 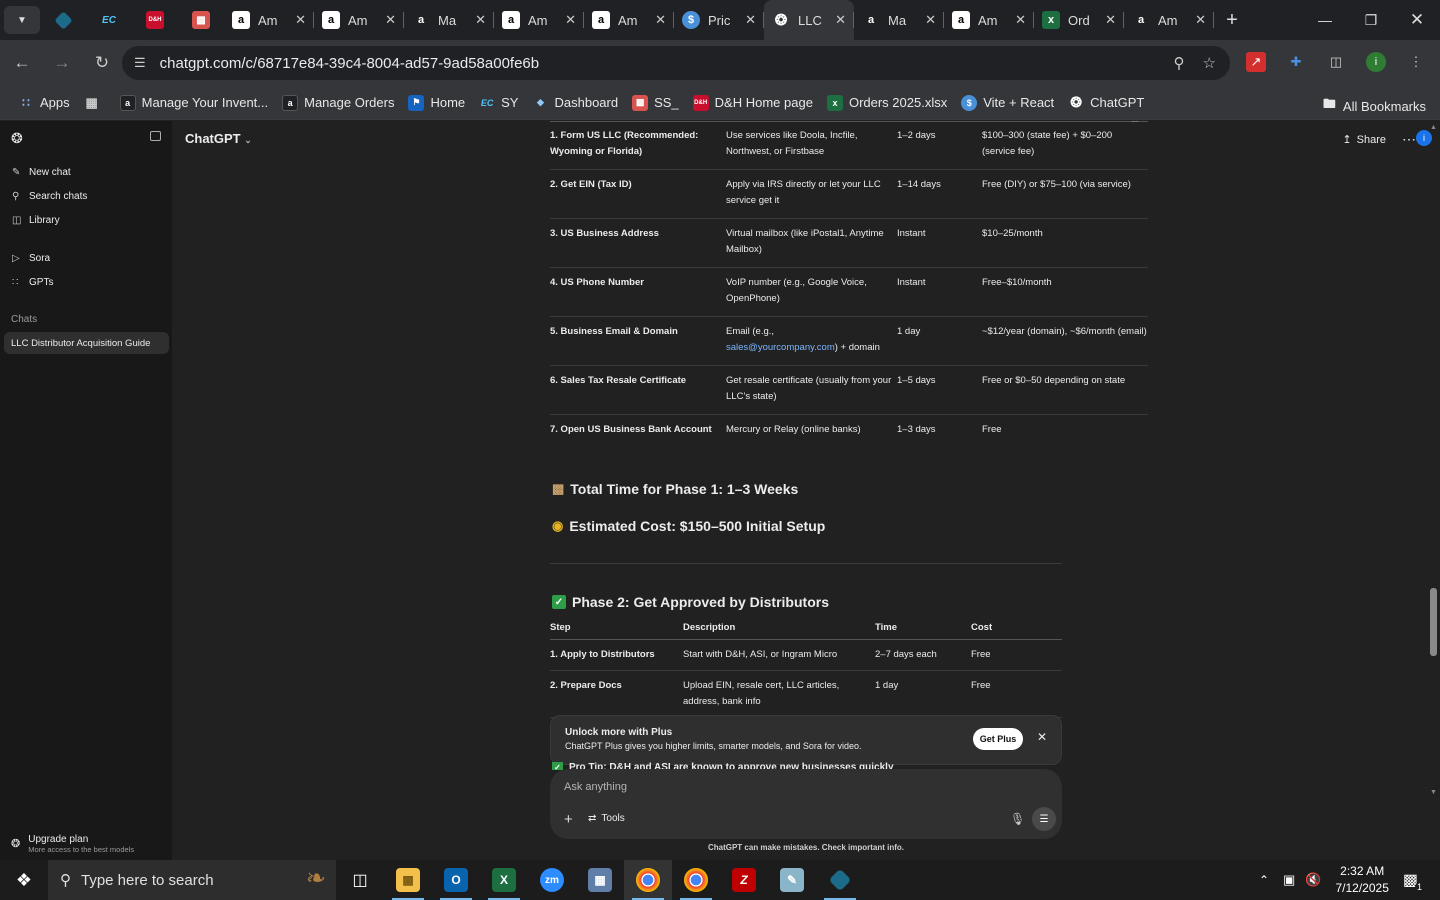 I want to click on taskbar-calculator: ▦, so click(x=600, y=880).